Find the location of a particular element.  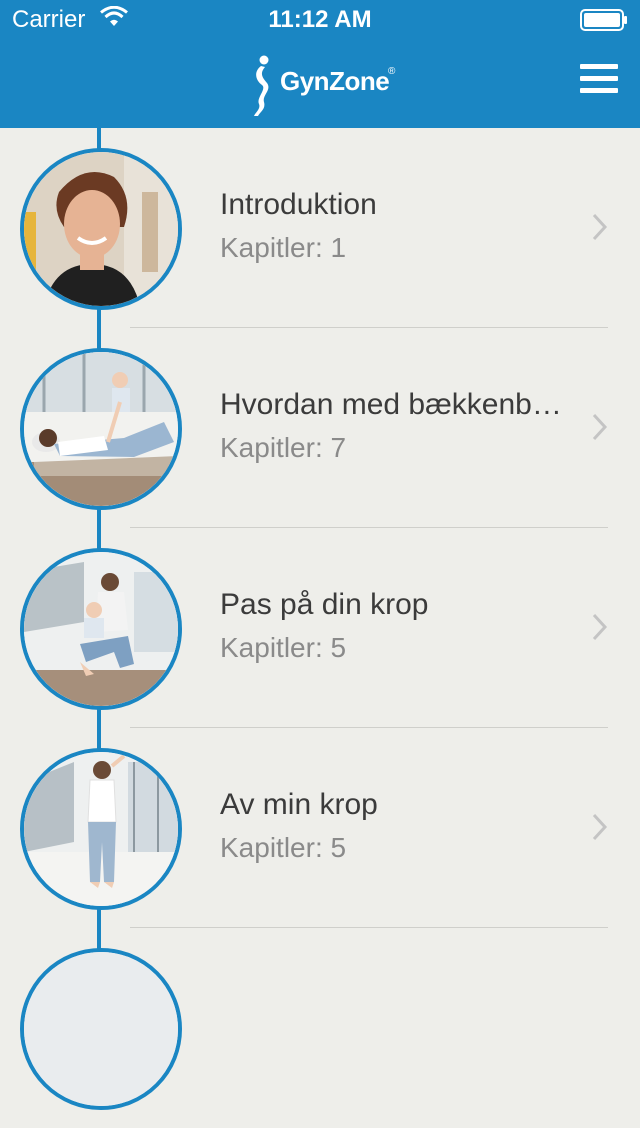

course-thumbnail-woman-standing is located at coordinates (101, 829).